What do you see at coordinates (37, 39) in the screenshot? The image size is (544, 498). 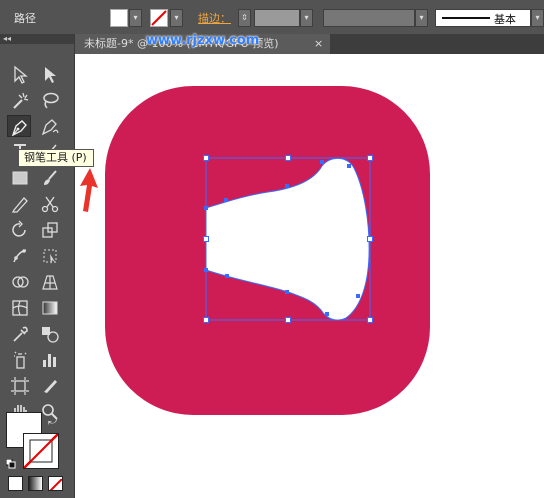 I see `tools-panel-header: ◂◂` at bounding box center [37, 39].